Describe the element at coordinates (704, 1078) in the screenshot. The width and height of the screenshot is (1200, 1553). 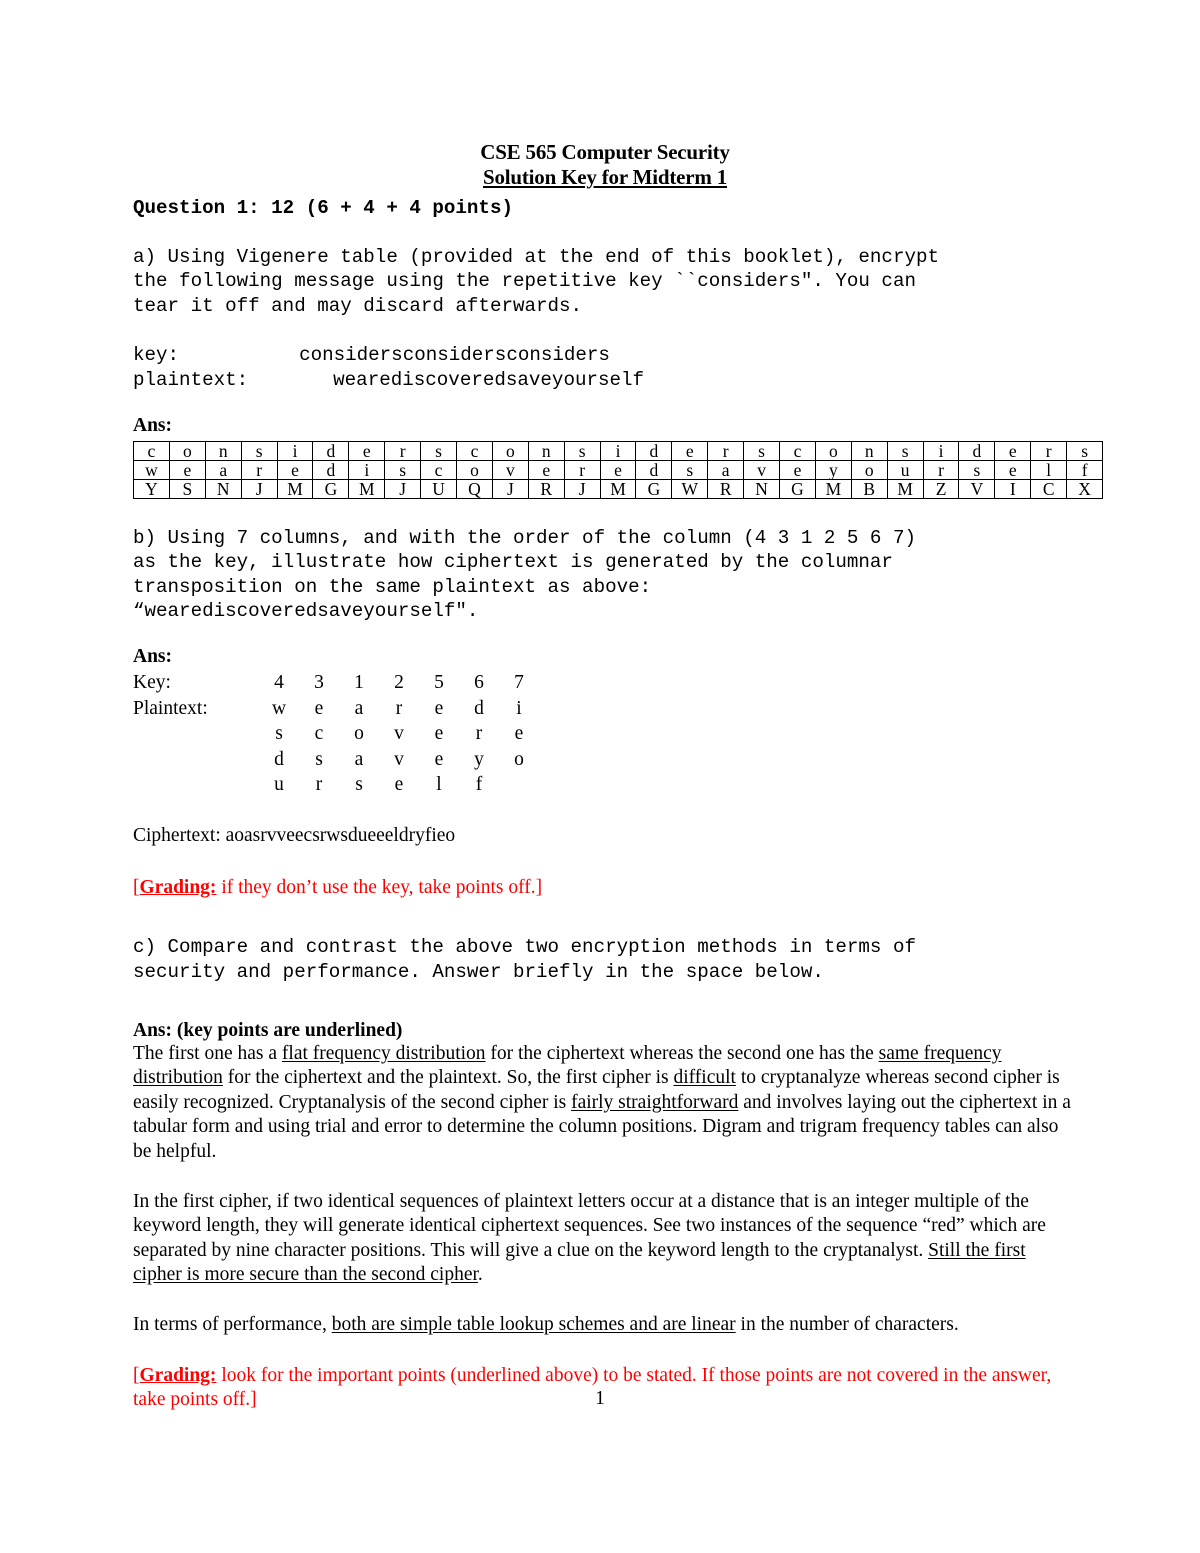
I see `key-point-3: difficult` at that location.